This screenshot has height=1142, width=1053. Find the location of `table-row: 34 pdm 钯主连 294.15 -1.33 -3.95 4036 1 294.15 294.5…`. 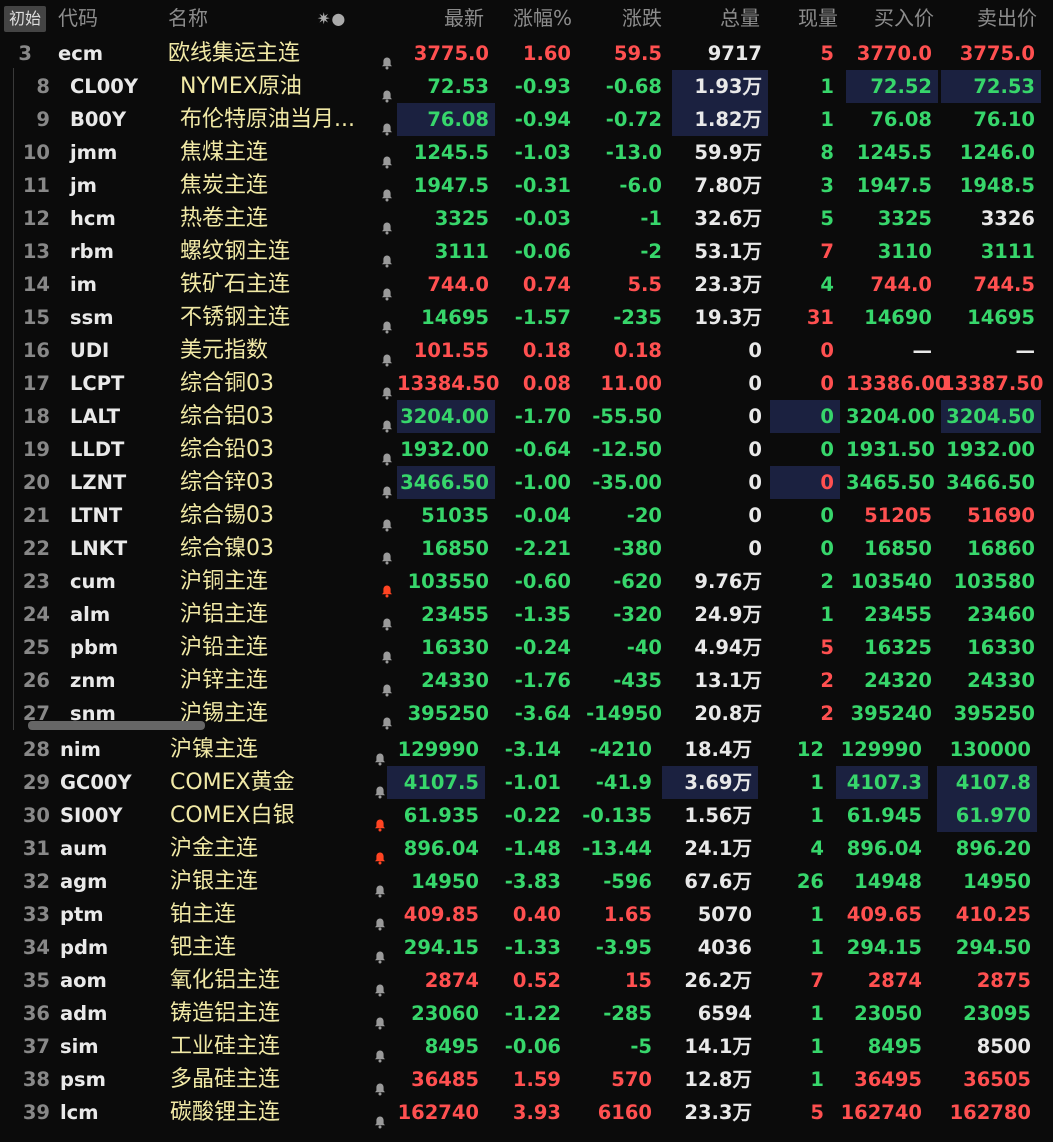

table-row: 34 pdm 钯主连 294.15 -1.33 -3.95 4036 1 294.15 294.5… is located at coordinates (526, 947).